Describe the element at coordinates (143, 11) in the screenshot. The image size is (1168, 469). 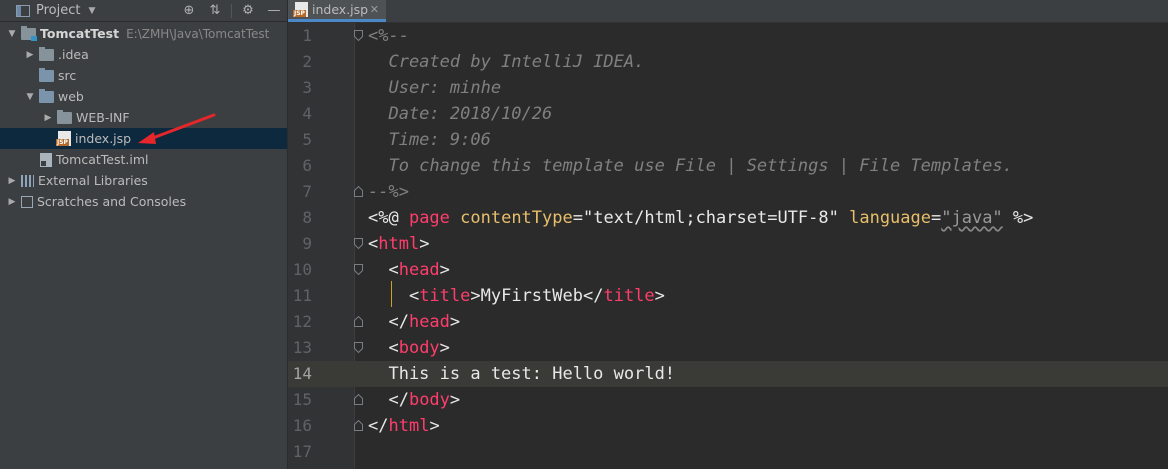
I see `project-panel-header: Project ▼ ⊕ ⇅ ⚙ —` at that location.